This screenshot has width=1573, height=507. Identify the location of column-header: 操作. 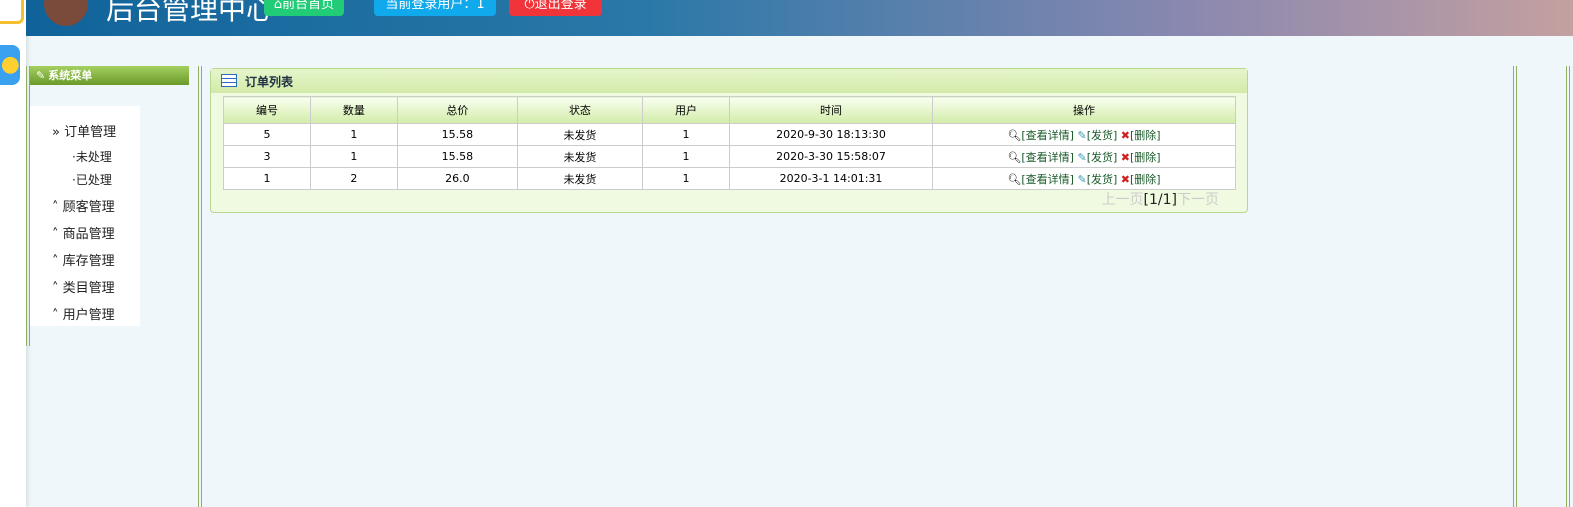
(1084, 110).